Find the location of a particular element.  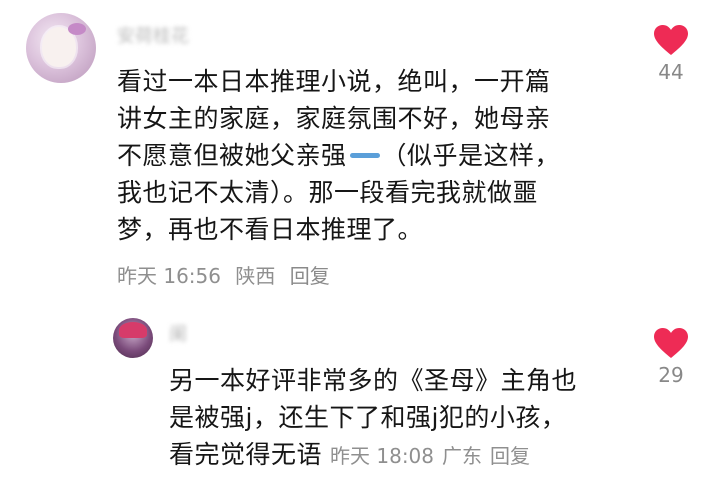

reply-line: 看完觉得无语 昨天 18:08 广东 回复 is located at coordinates (404, 455).